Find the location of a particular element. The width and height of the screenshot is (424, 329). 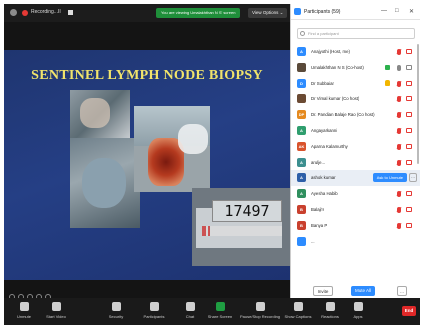

stop-recording-button is located at coordinates (70, 12).